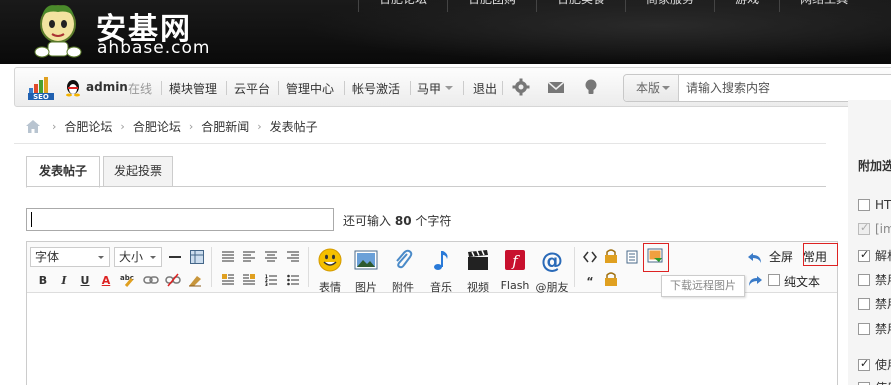  I want to click on tooltip: 下载远程图片, so click(703, 286).